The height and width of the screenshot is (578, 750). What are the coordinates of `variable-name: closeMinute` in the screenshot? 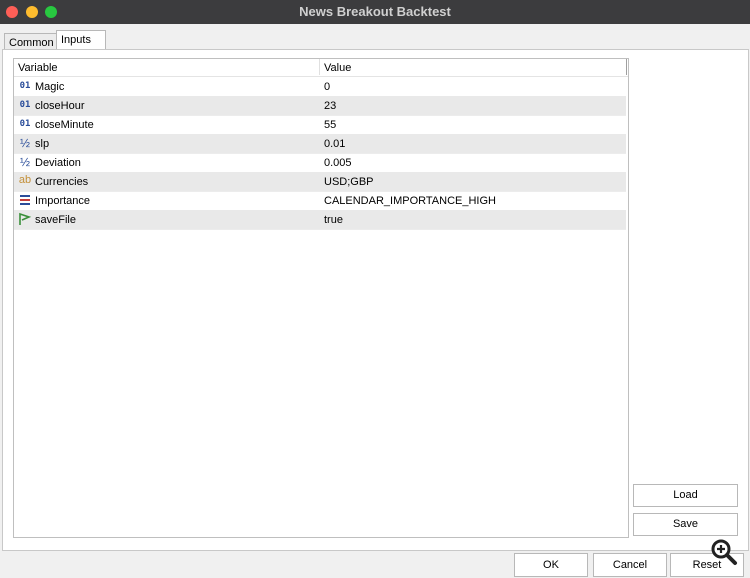 It's located at (64, 125).